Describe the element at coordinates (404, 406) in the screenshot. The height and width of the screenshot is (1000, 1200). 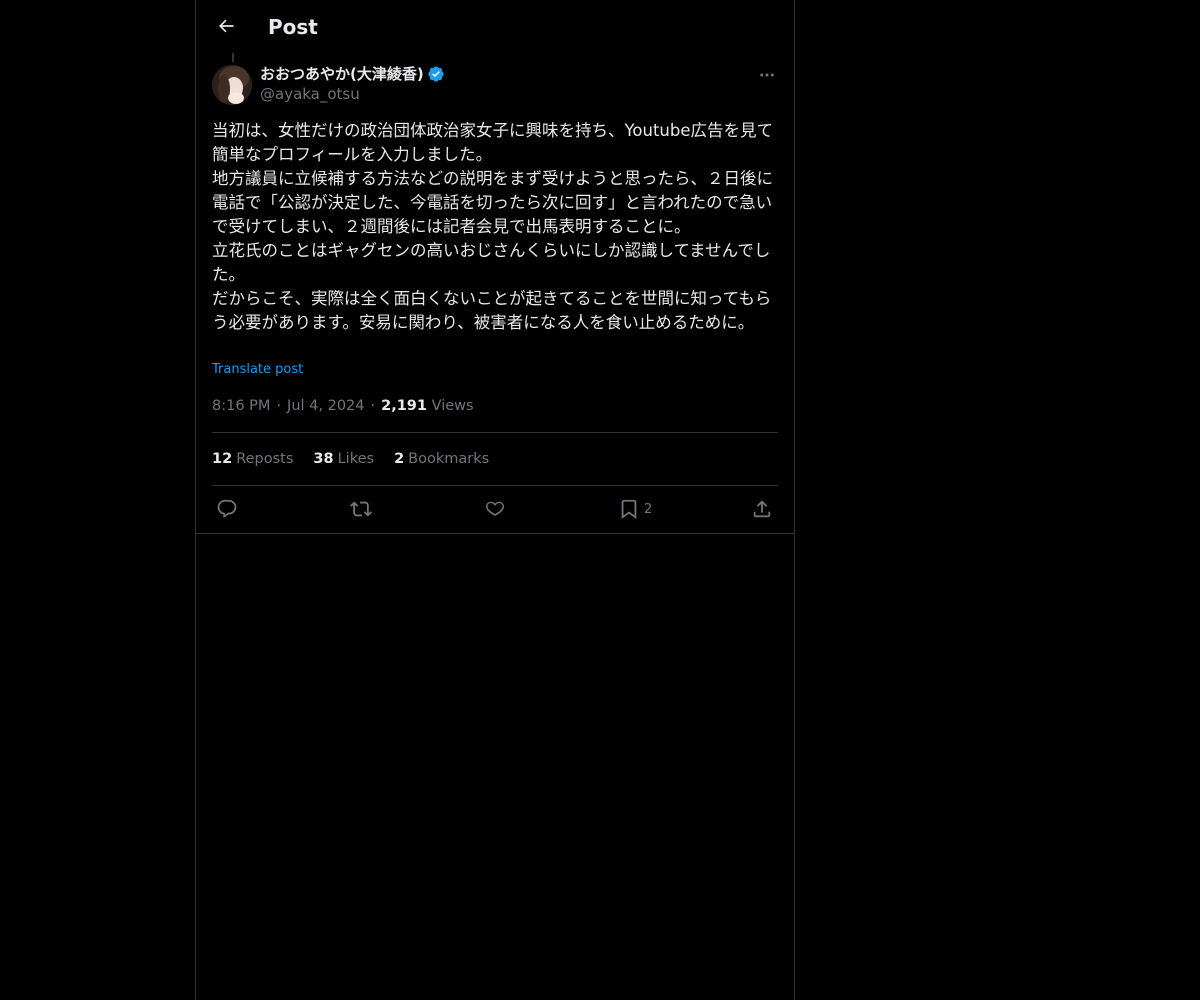
I see `views-count: 2,191` at that location.